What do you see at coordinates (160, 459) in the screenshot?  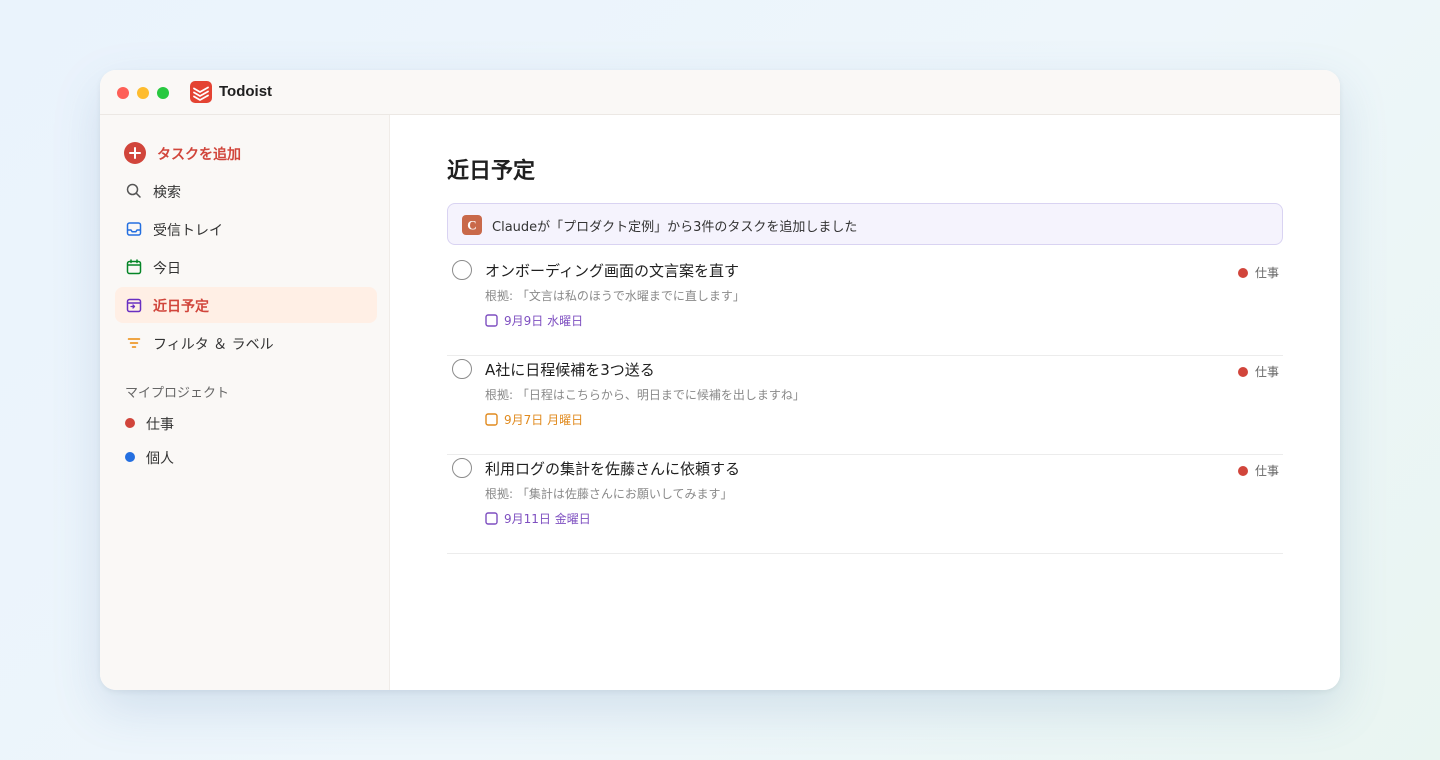 I see `project-label: 個人` at bounding box center [160, 459].